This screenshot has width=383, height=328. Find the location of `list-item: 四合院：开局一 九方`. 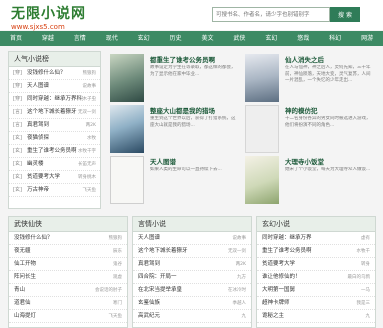

list-item: 四合院：开局一 九方 is located at coordinates (192, 277).